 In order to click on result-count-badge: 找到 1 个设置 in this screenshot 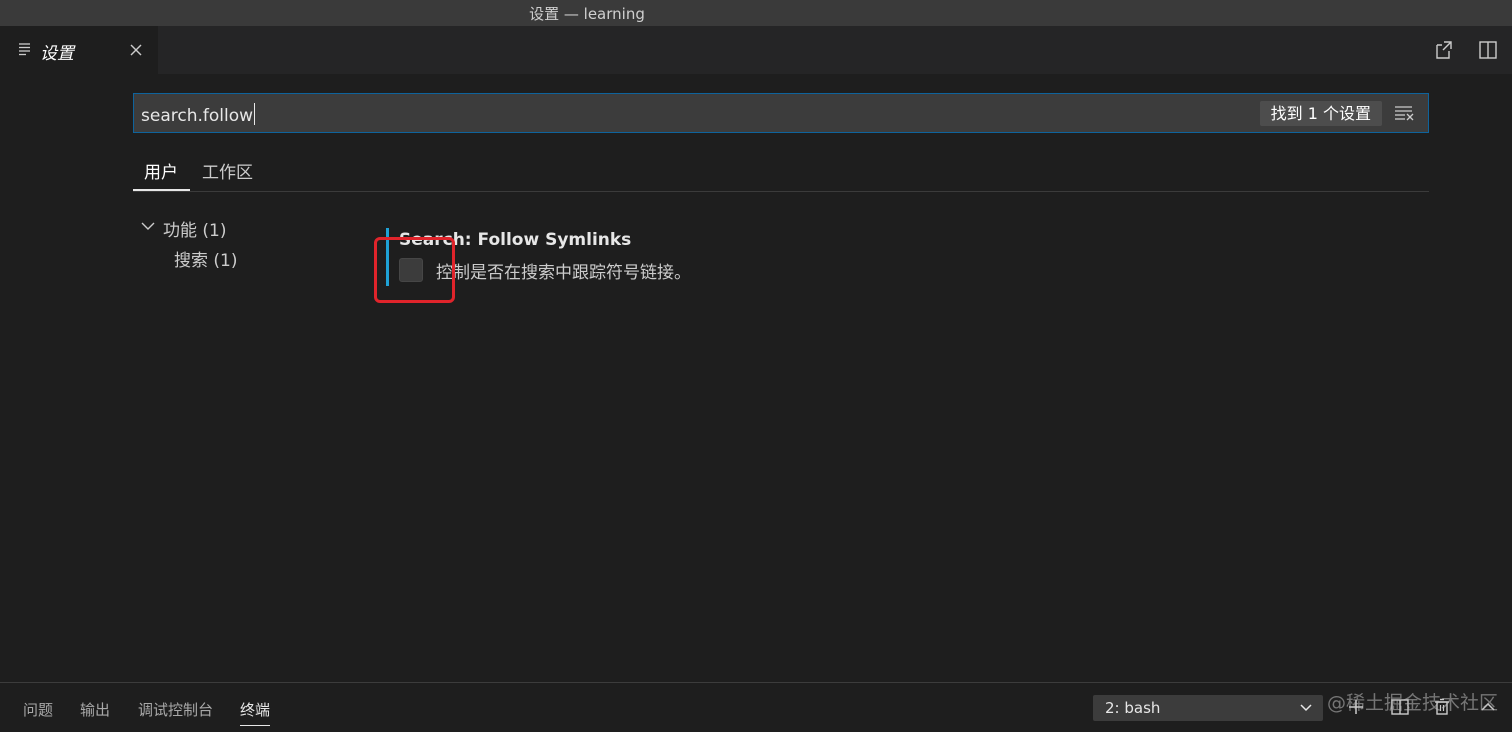, I will do `click(1320, 113)`.